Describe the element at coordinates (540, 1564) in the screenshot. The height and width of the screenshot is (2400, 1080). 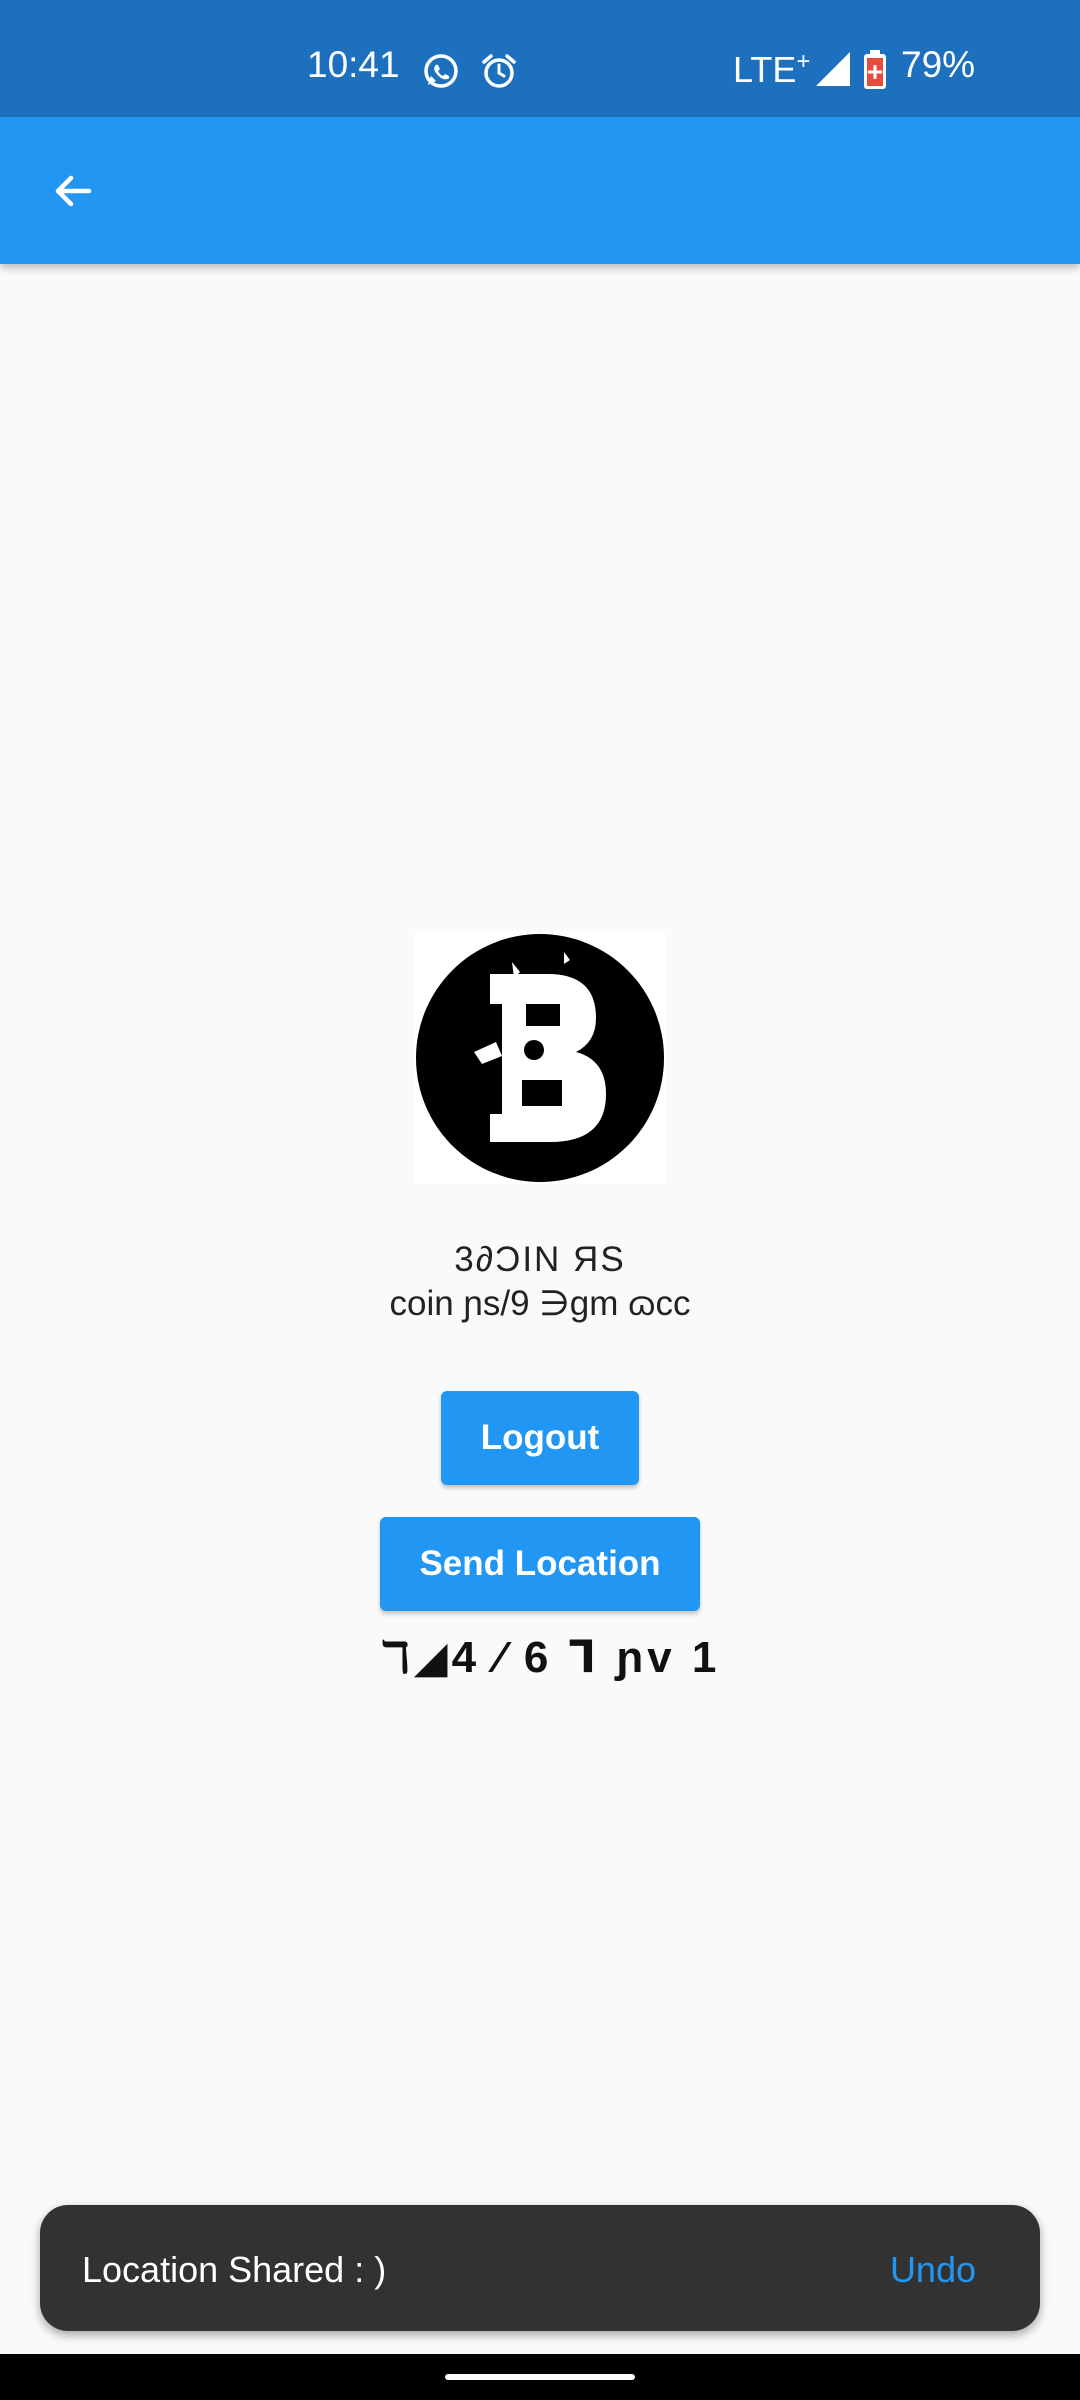
I see `send-location-button: Send Location` at that location.